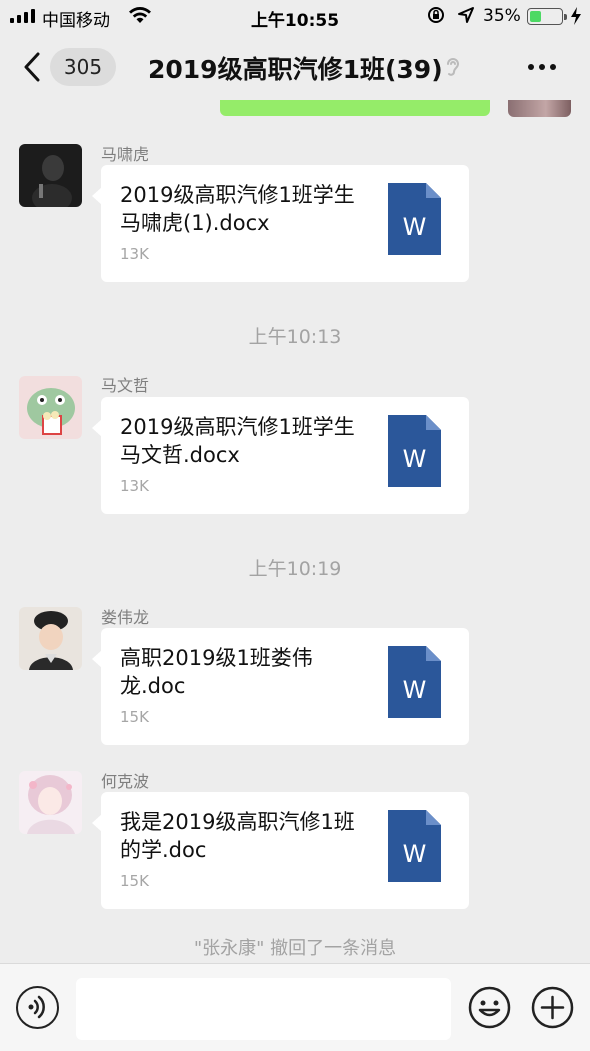  Describe the element at coordinates (237, 441) in the screenshot. I see `file-name: 2019级高职汽修1班学生马文哲.docx` at that location.